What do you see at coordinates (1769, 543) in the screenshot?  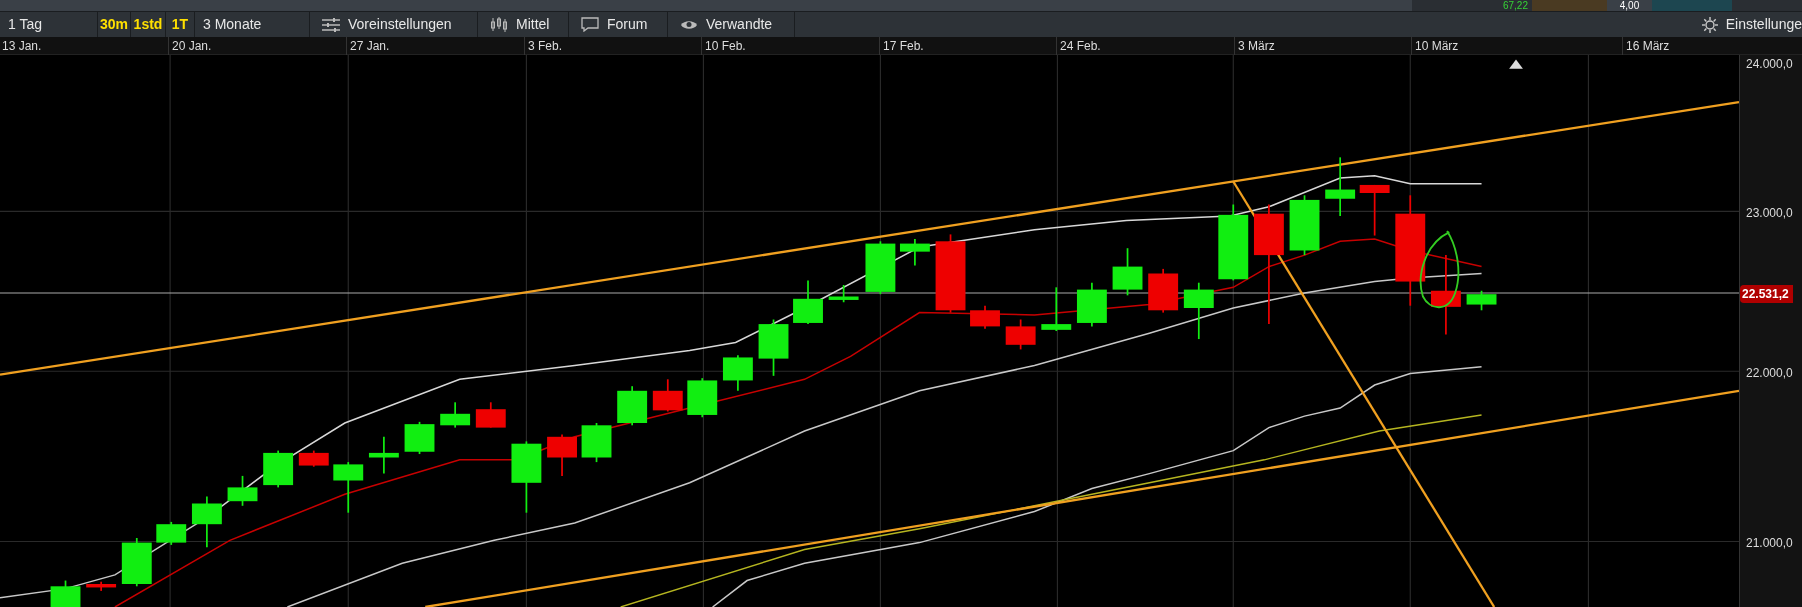 I see `price-label: 21.000,0` at bounding box center [1769, 543].